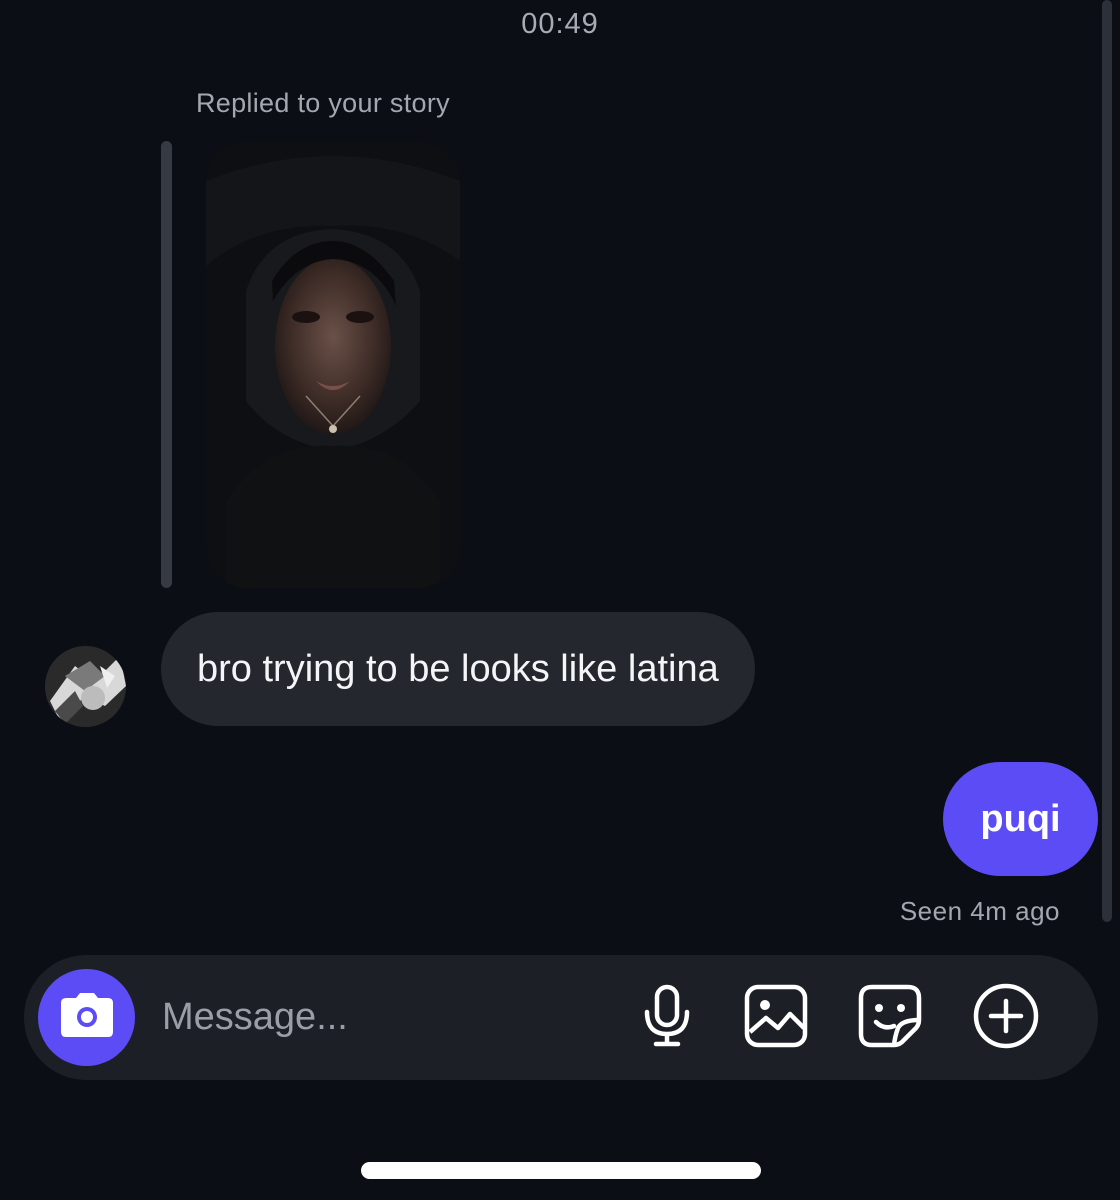 The height and width of the screenshot is (1200, 1120). I want to click on sticker-button, so click(890, 1018).